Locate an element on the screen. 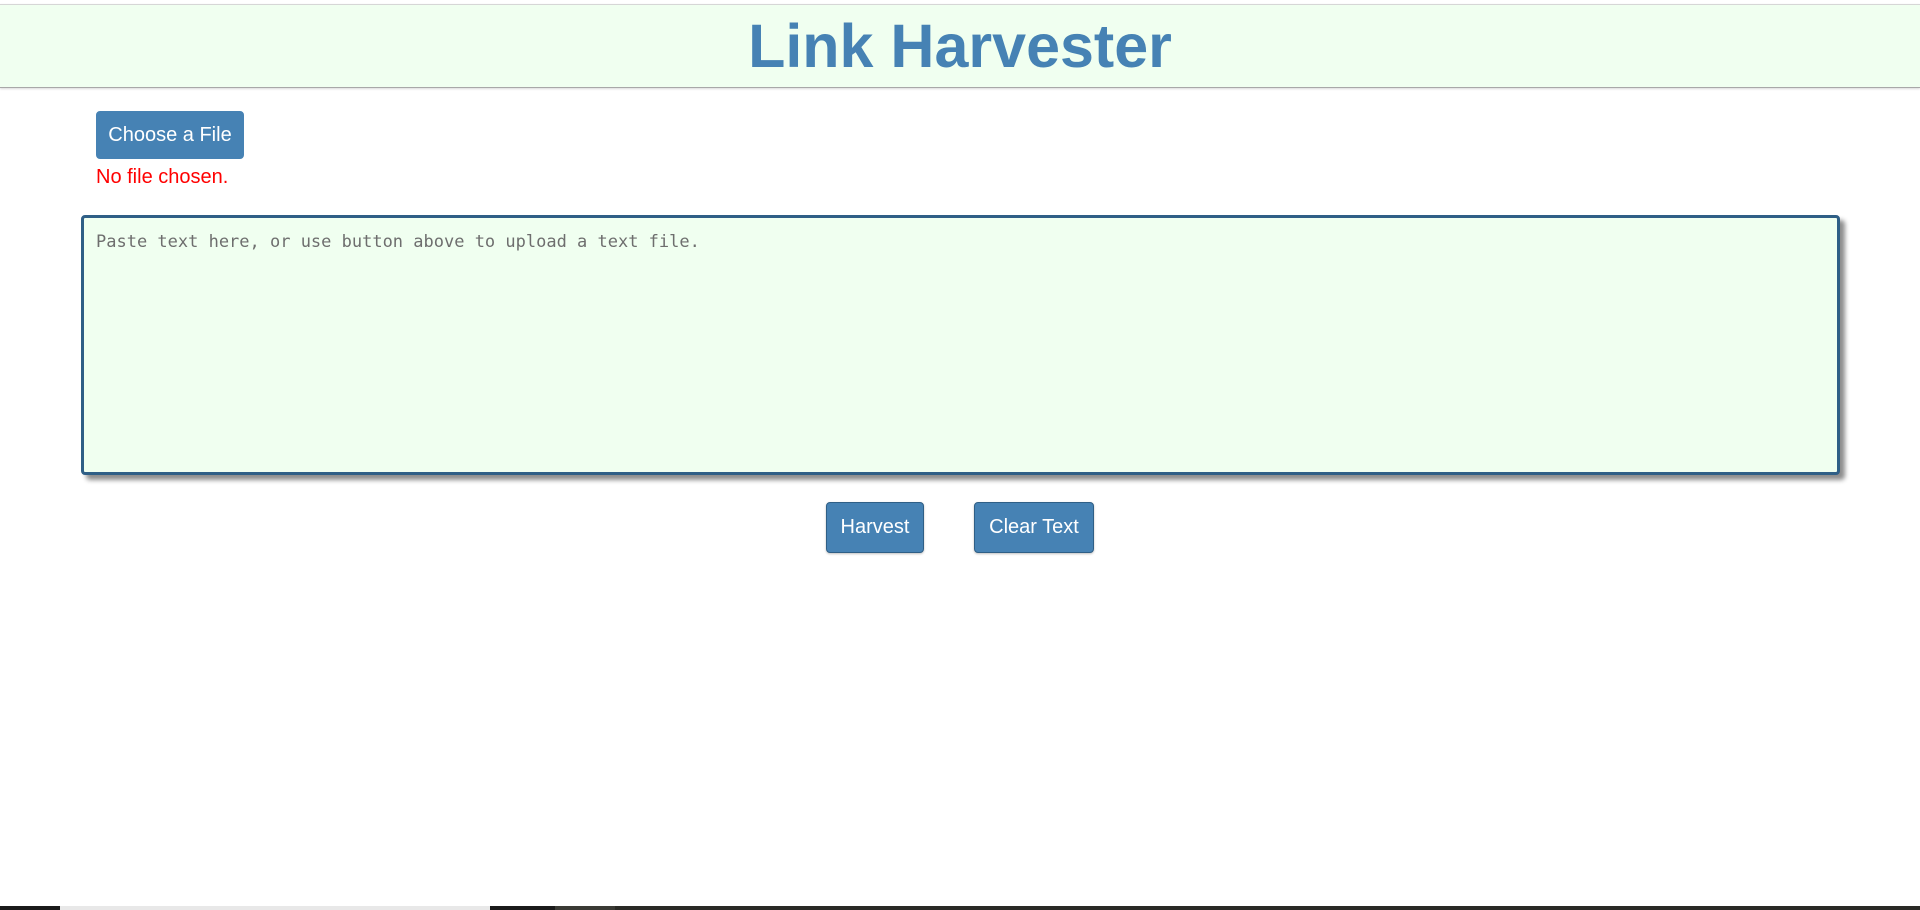 The height and width of the screenshot is (910, 1920). clear-text-button: Clear Text is located at coordinates (1034, 527).